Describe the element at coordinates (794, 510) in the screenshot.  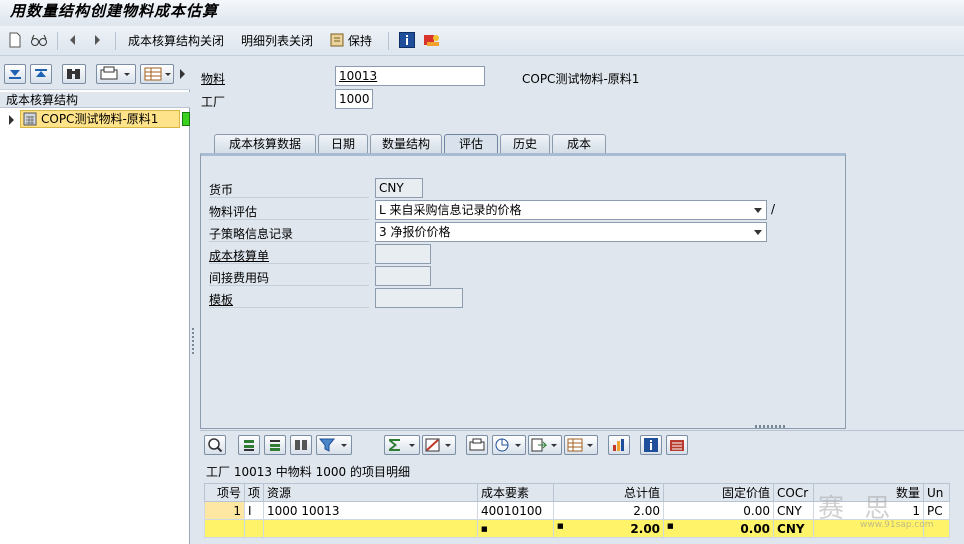
I see `cell-cocr: CNY` at that location.